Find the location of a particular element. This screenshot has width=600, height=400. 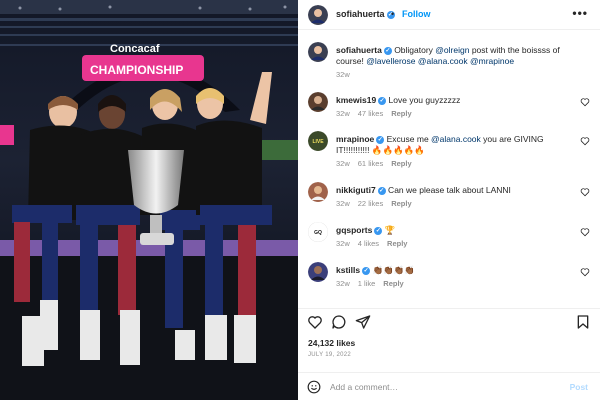

follow-button: Follow is located at coordinates (416, 14).